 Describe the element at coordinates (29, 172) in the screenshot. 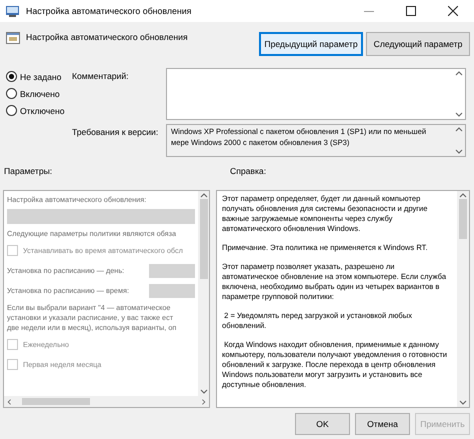

I see `parameters-label: Параметры:` at that location.